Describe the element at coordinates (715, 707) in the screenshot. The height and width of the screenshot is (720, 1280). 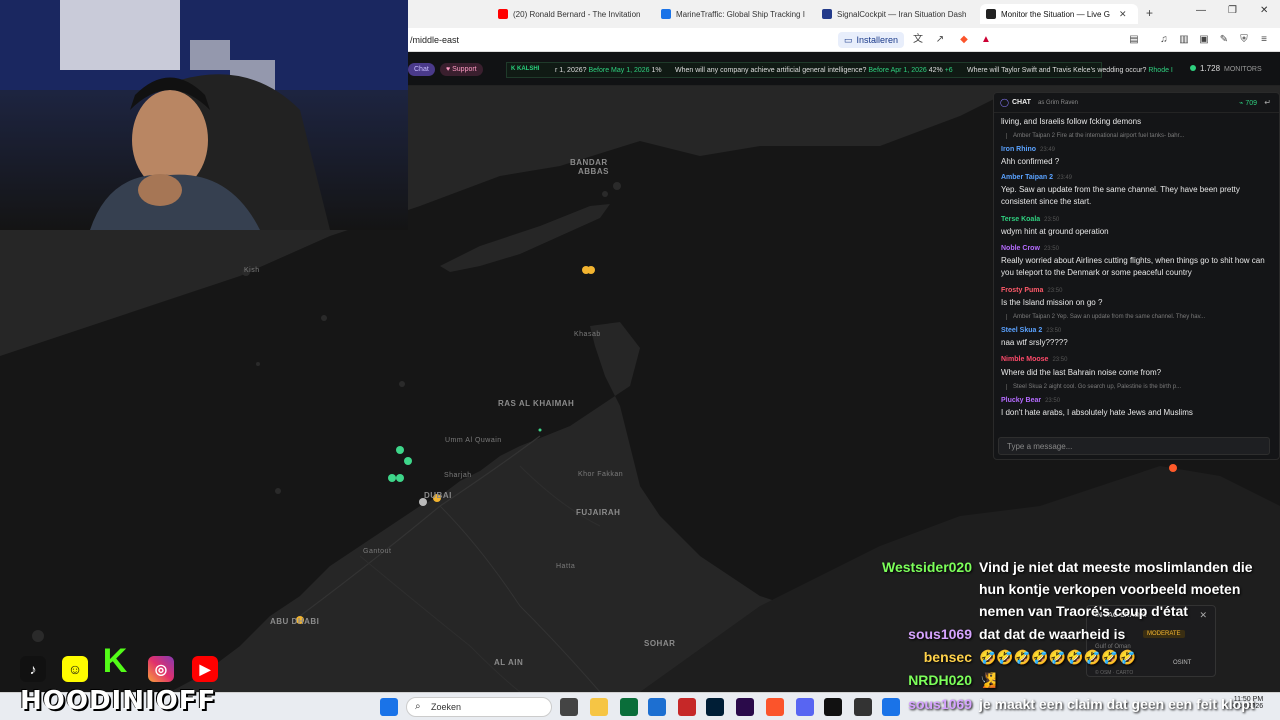
I see `photoshop-icon` at that location.